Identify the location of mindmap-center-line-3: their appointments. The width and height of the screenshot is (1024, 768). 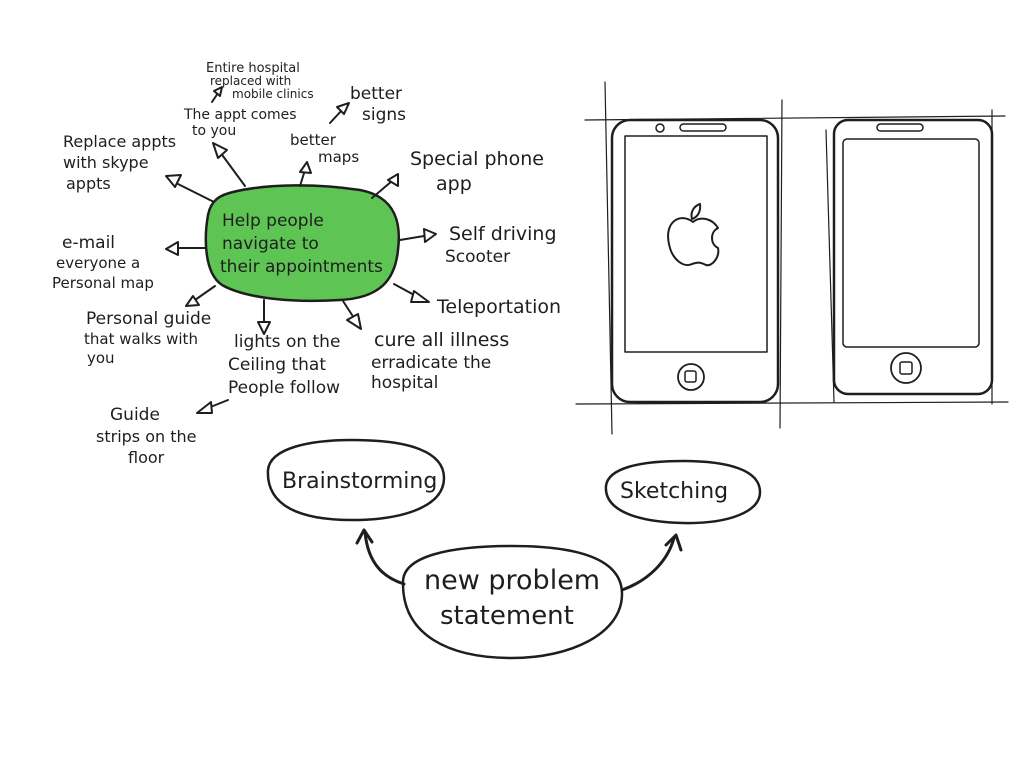
(301, 267).